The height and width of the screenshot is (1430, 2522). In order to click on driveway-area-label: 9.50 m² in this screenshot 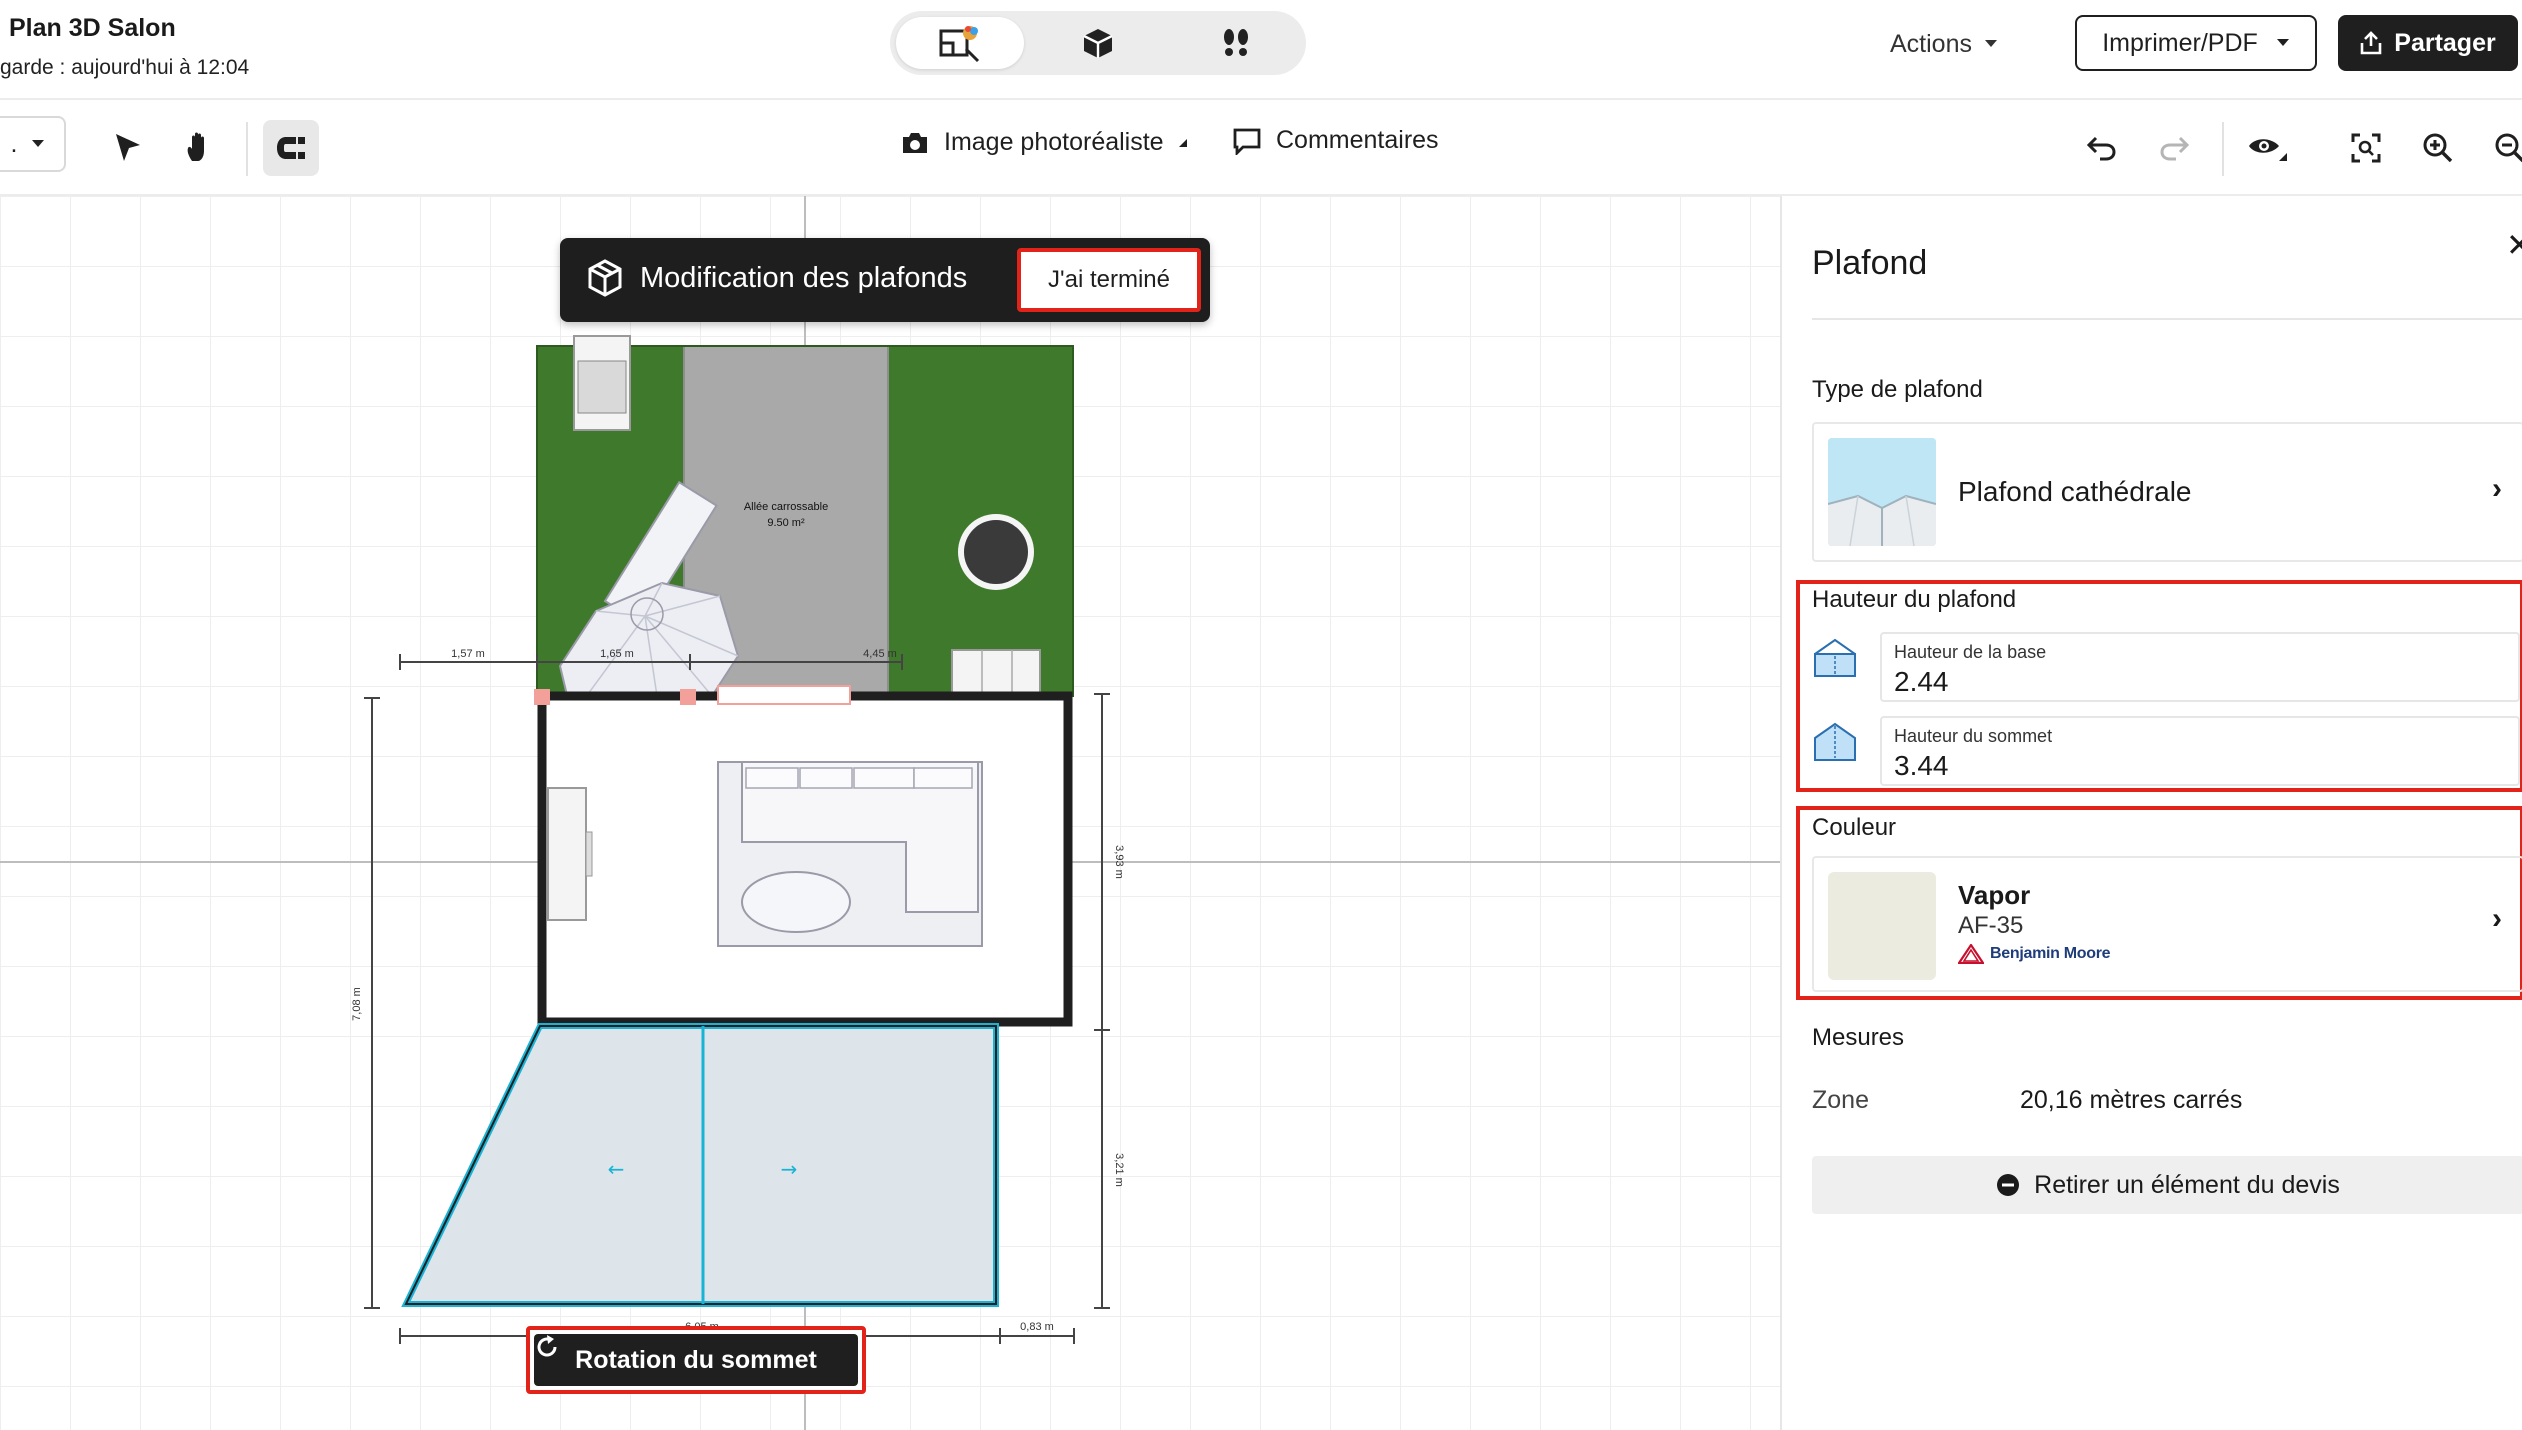, I will do `click(786, 523)`.